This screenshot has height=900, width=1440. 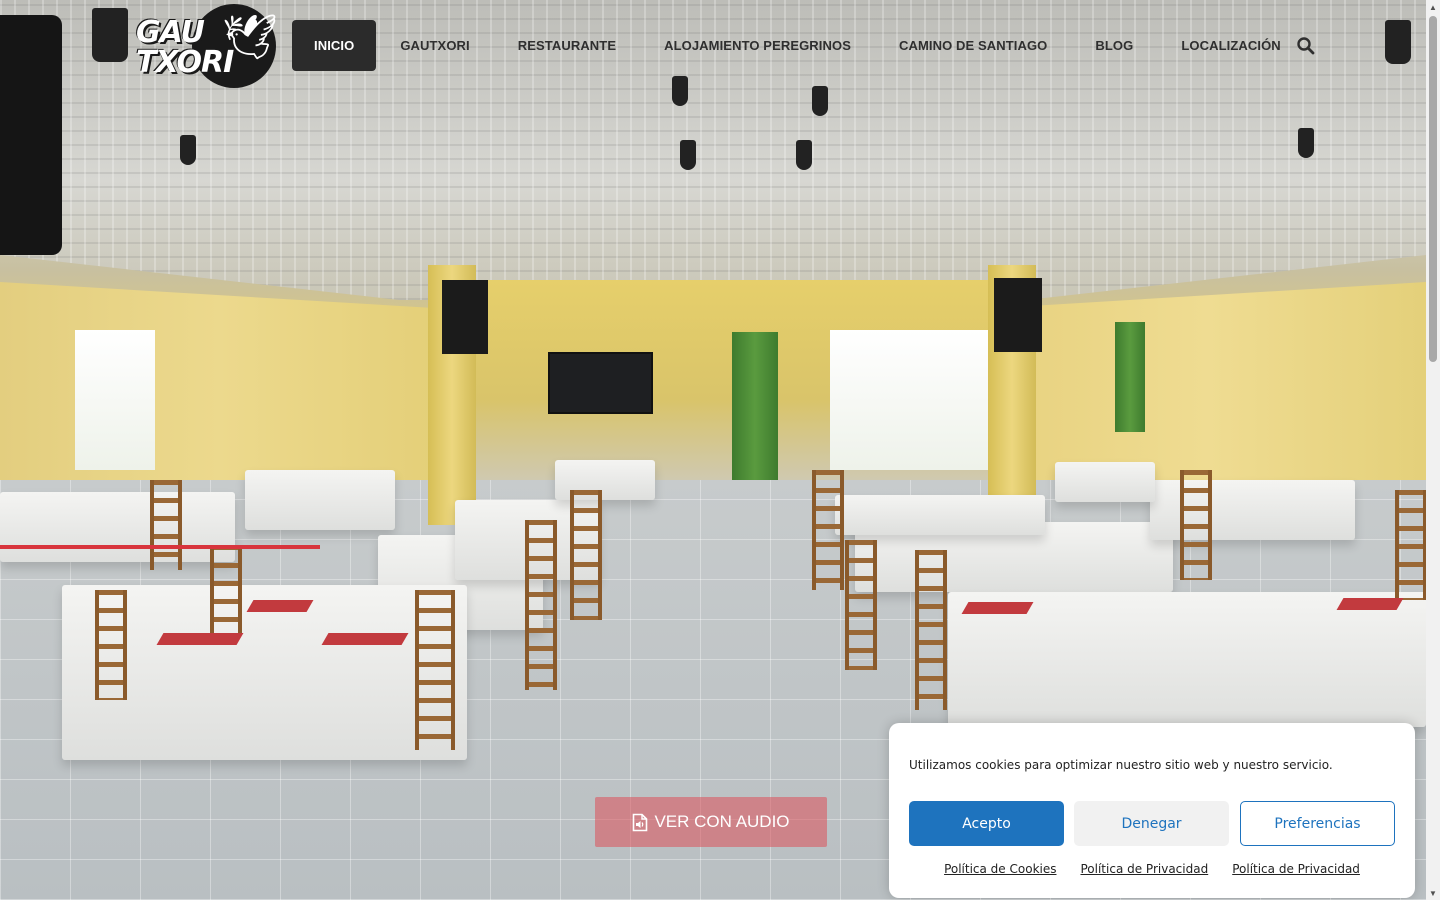 What do you see at coordinates (1230, 45) in the screenshot?
I see `nav-item-localizacion: LOCALIZACIÓN` at bounding box center [1230, 45].